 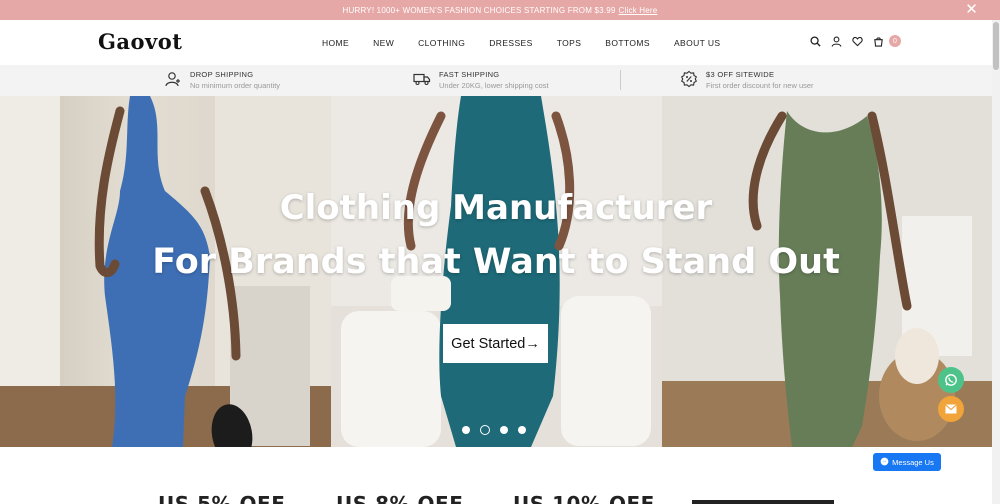 I want to click on feature-divider, so click(x=620, y=80).